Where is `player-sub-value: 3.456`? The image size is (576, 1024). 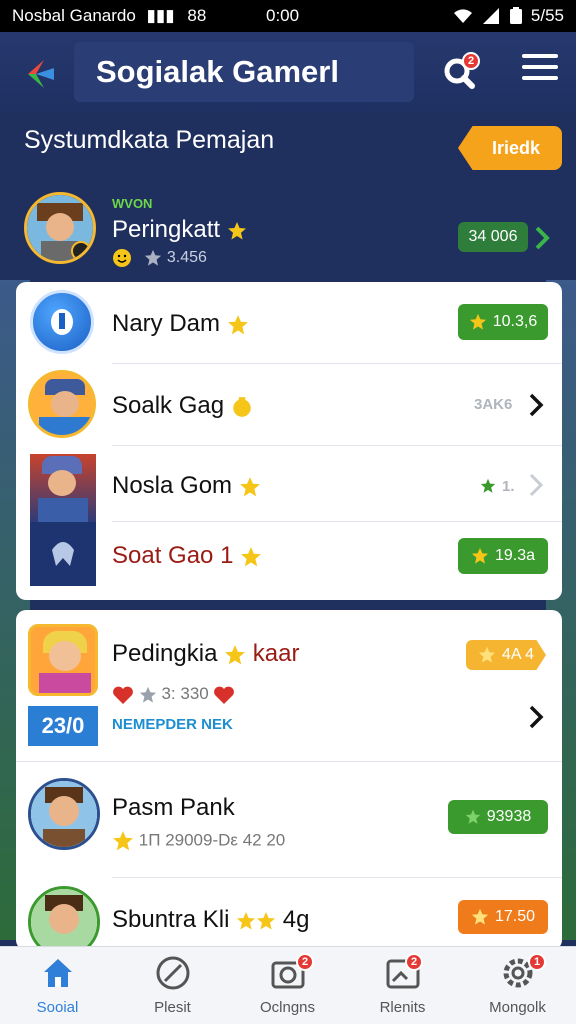 player-sub-value: 3.456 is located at coordinates (186, 258).